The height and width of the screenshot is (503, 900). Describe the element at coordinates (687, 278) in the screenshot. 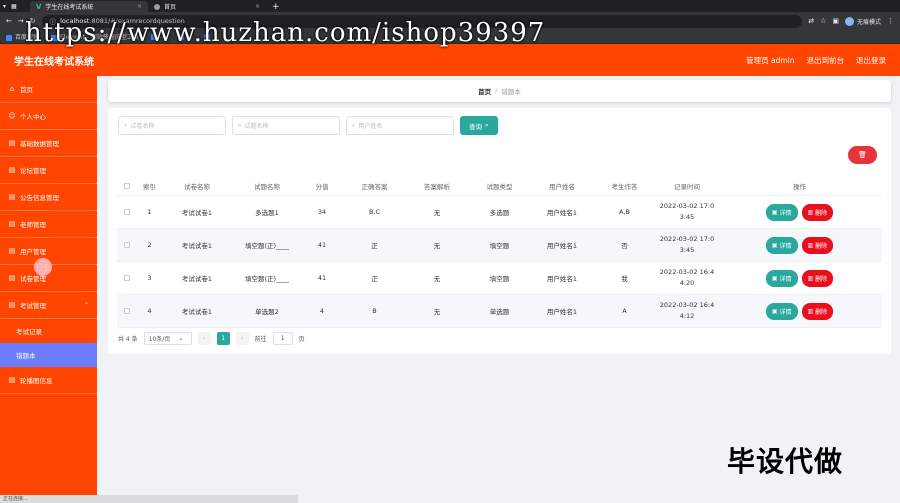

I see `cell-time: 2022-03-02 16:4 4:20` at that location.